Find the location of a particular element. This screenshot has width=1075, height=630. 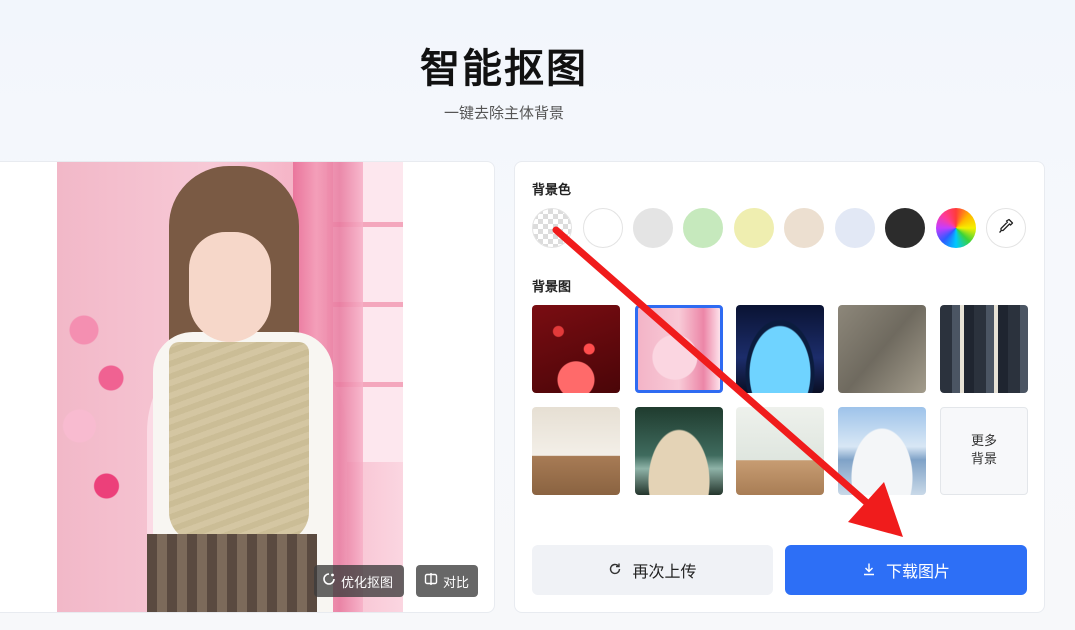

swatch-white is located at coordinates (603, 228).